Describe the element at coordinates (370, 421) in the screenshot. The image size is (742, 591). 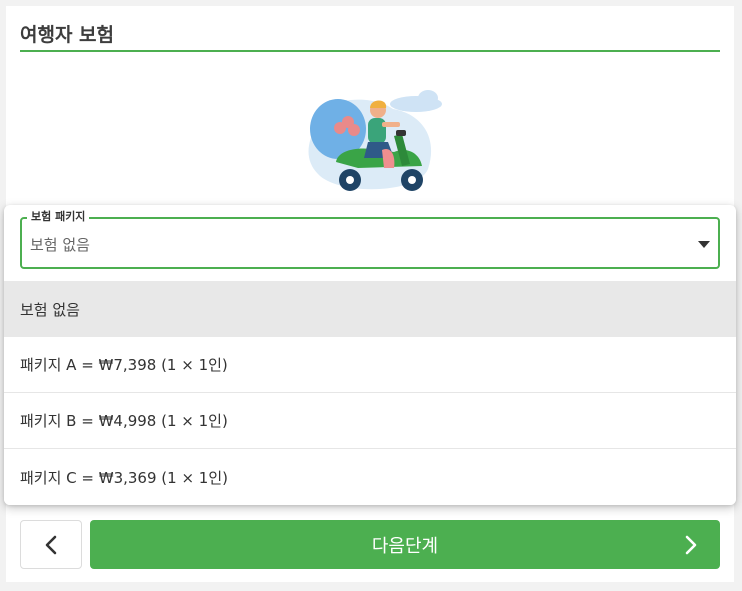
I see `option-package-b: 패키지 B = ₩4,998 (1 × 1인)` at that location.